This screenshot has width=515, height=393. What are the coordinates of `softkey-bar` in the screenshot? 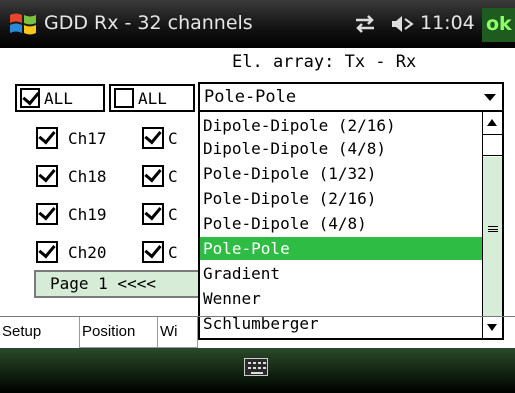 It's located at (257, 370).